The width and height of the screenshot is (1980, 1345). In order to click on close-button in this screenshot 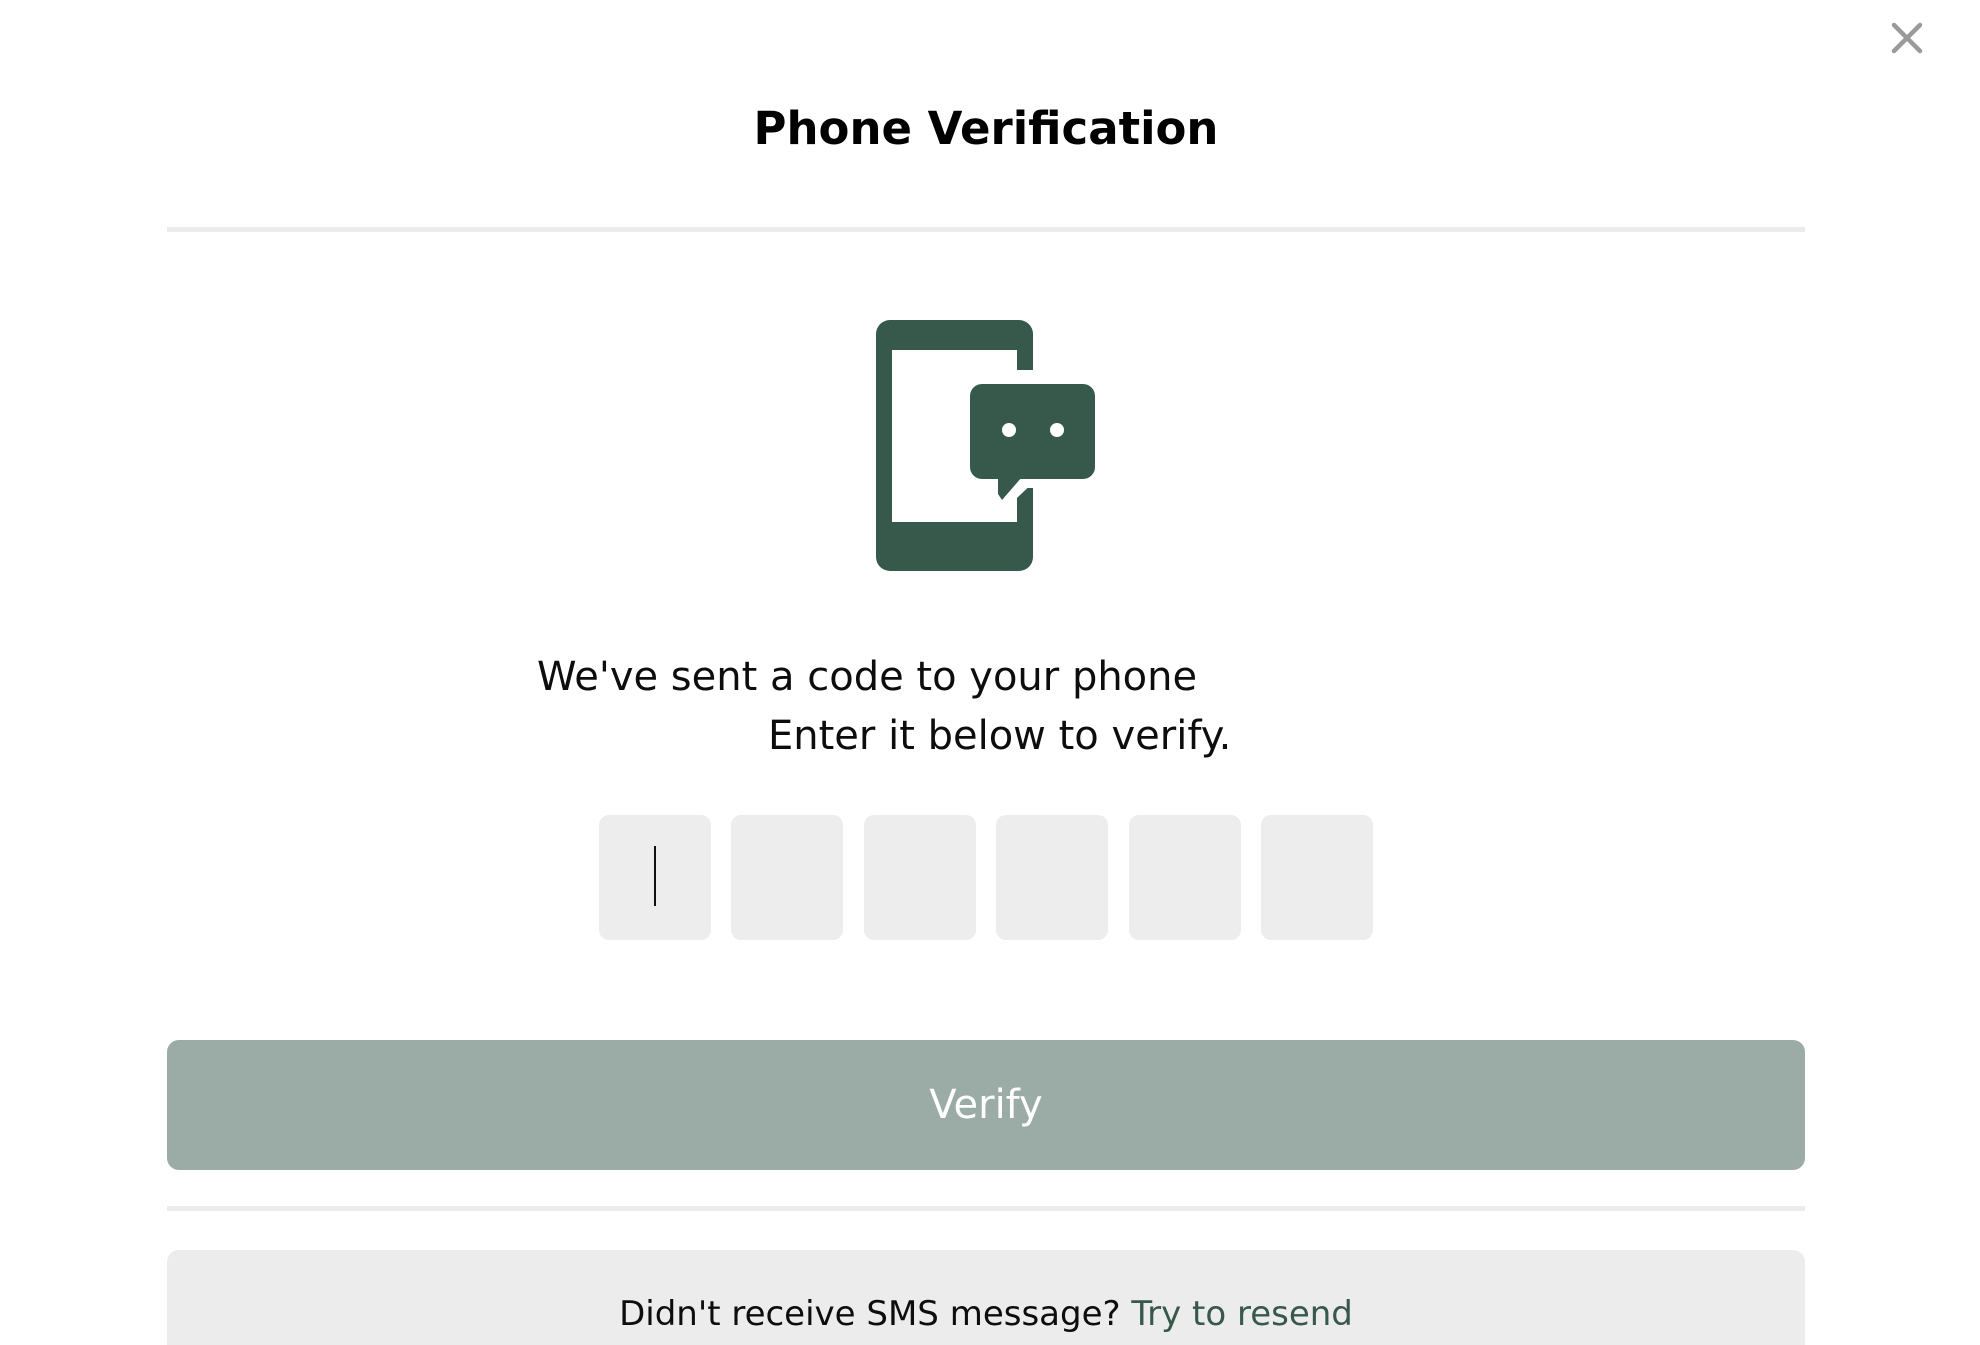, I will do `click(1907, 38)`.